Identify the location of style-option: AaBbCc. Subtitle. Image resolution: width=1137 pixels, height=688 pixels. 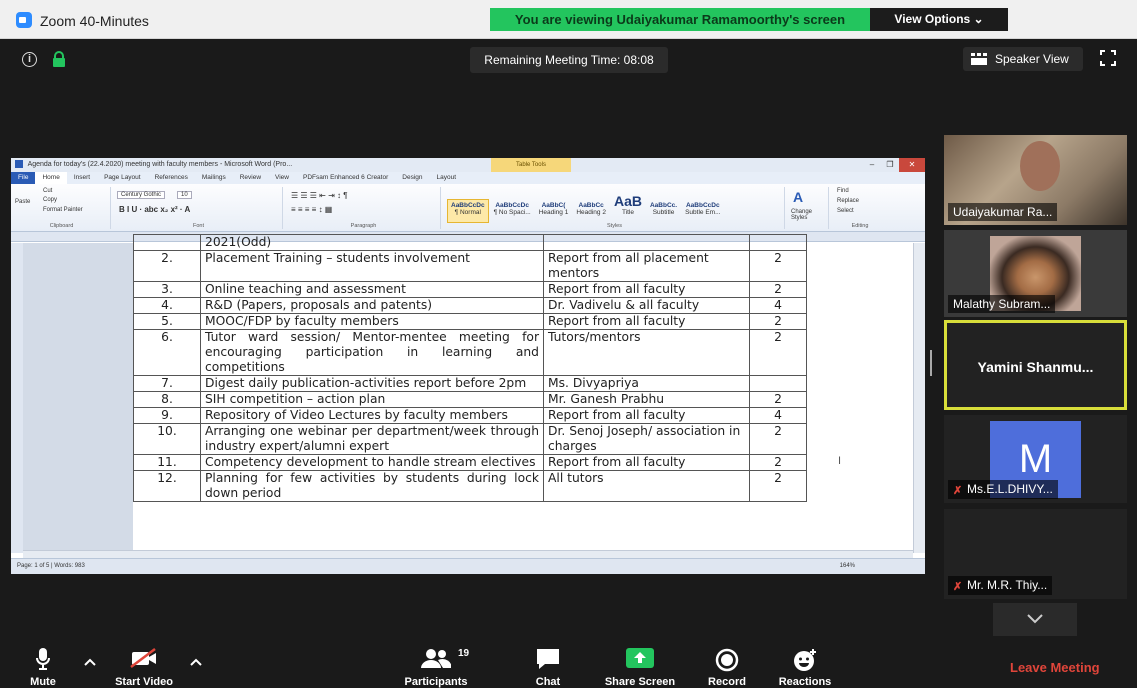
(663, 212).